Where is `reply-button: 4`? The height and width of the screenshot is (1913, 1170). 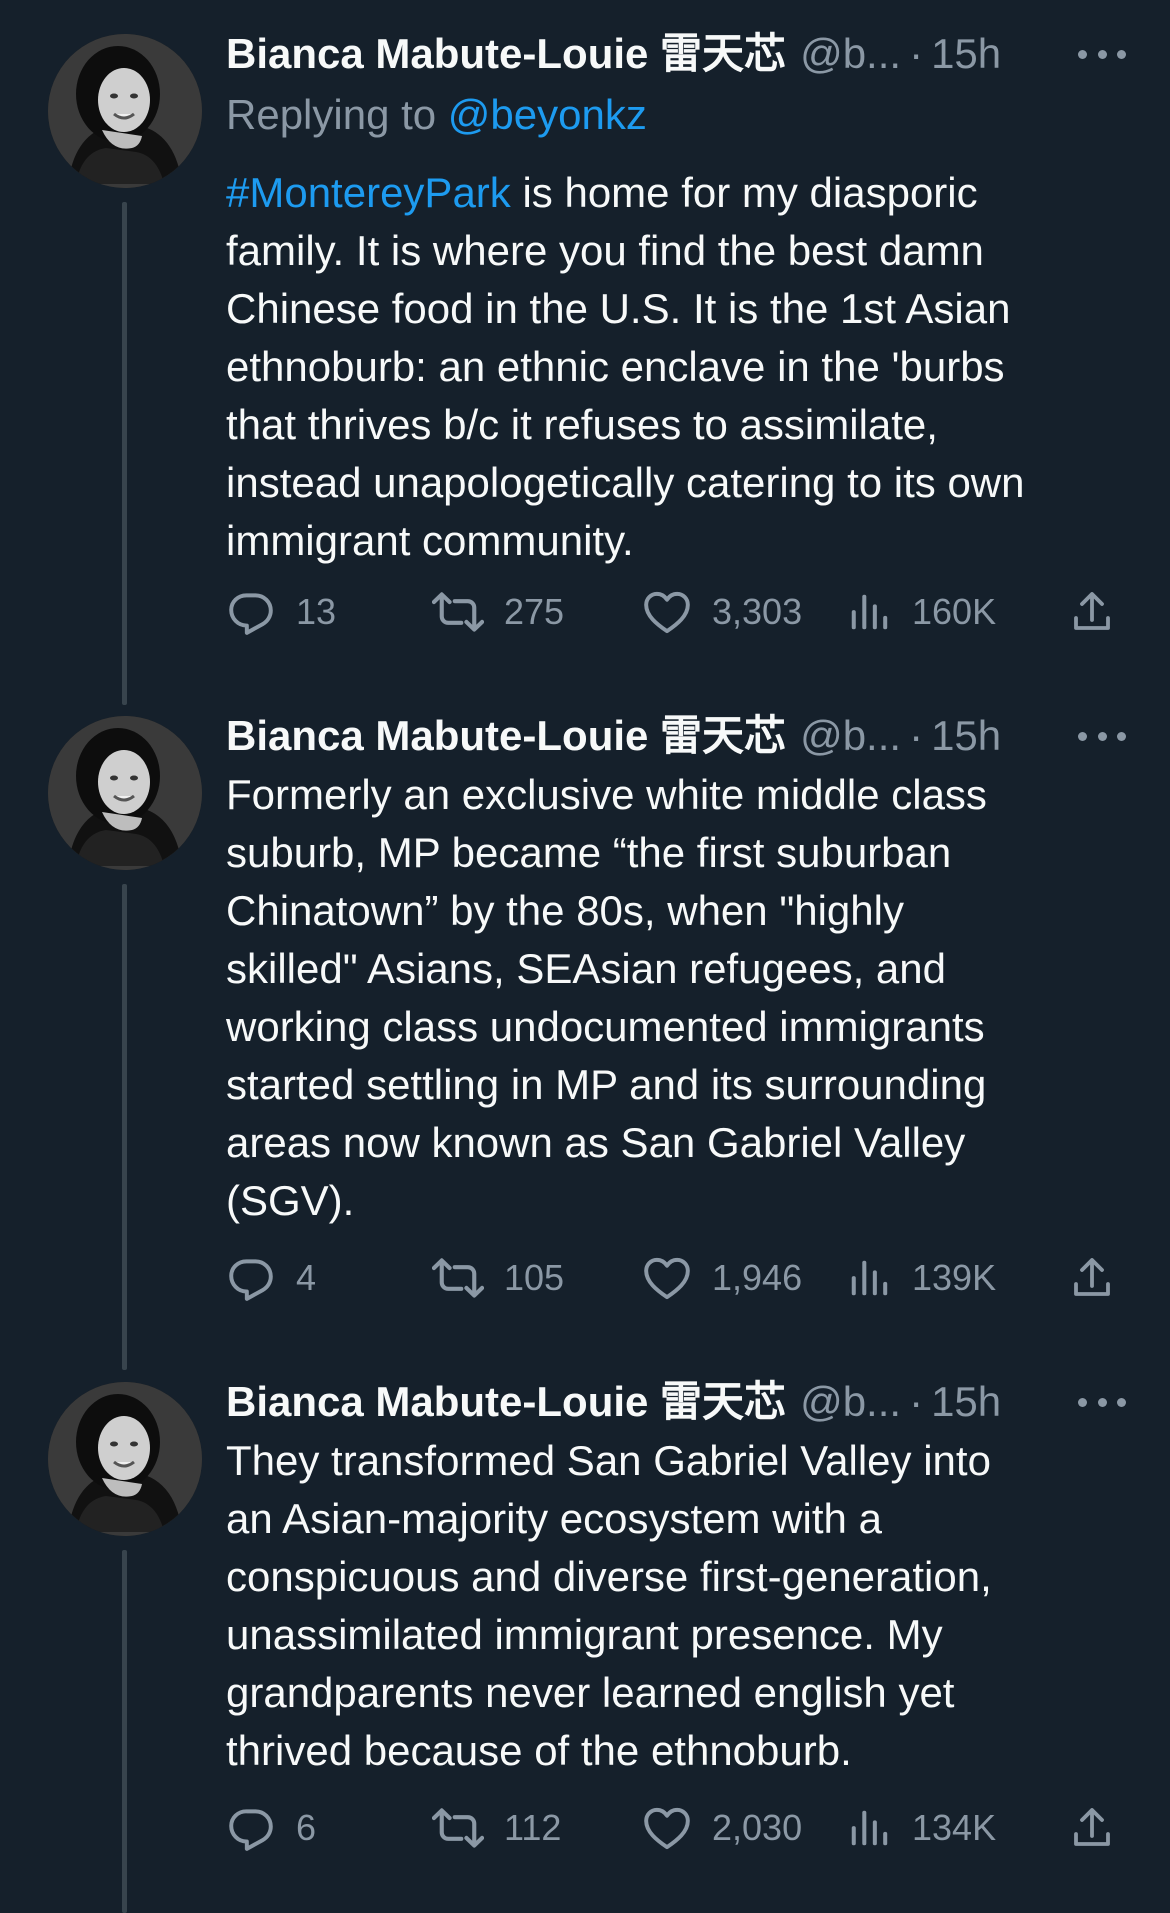
reply-button: 4 is located at coordinates (271, 1278).